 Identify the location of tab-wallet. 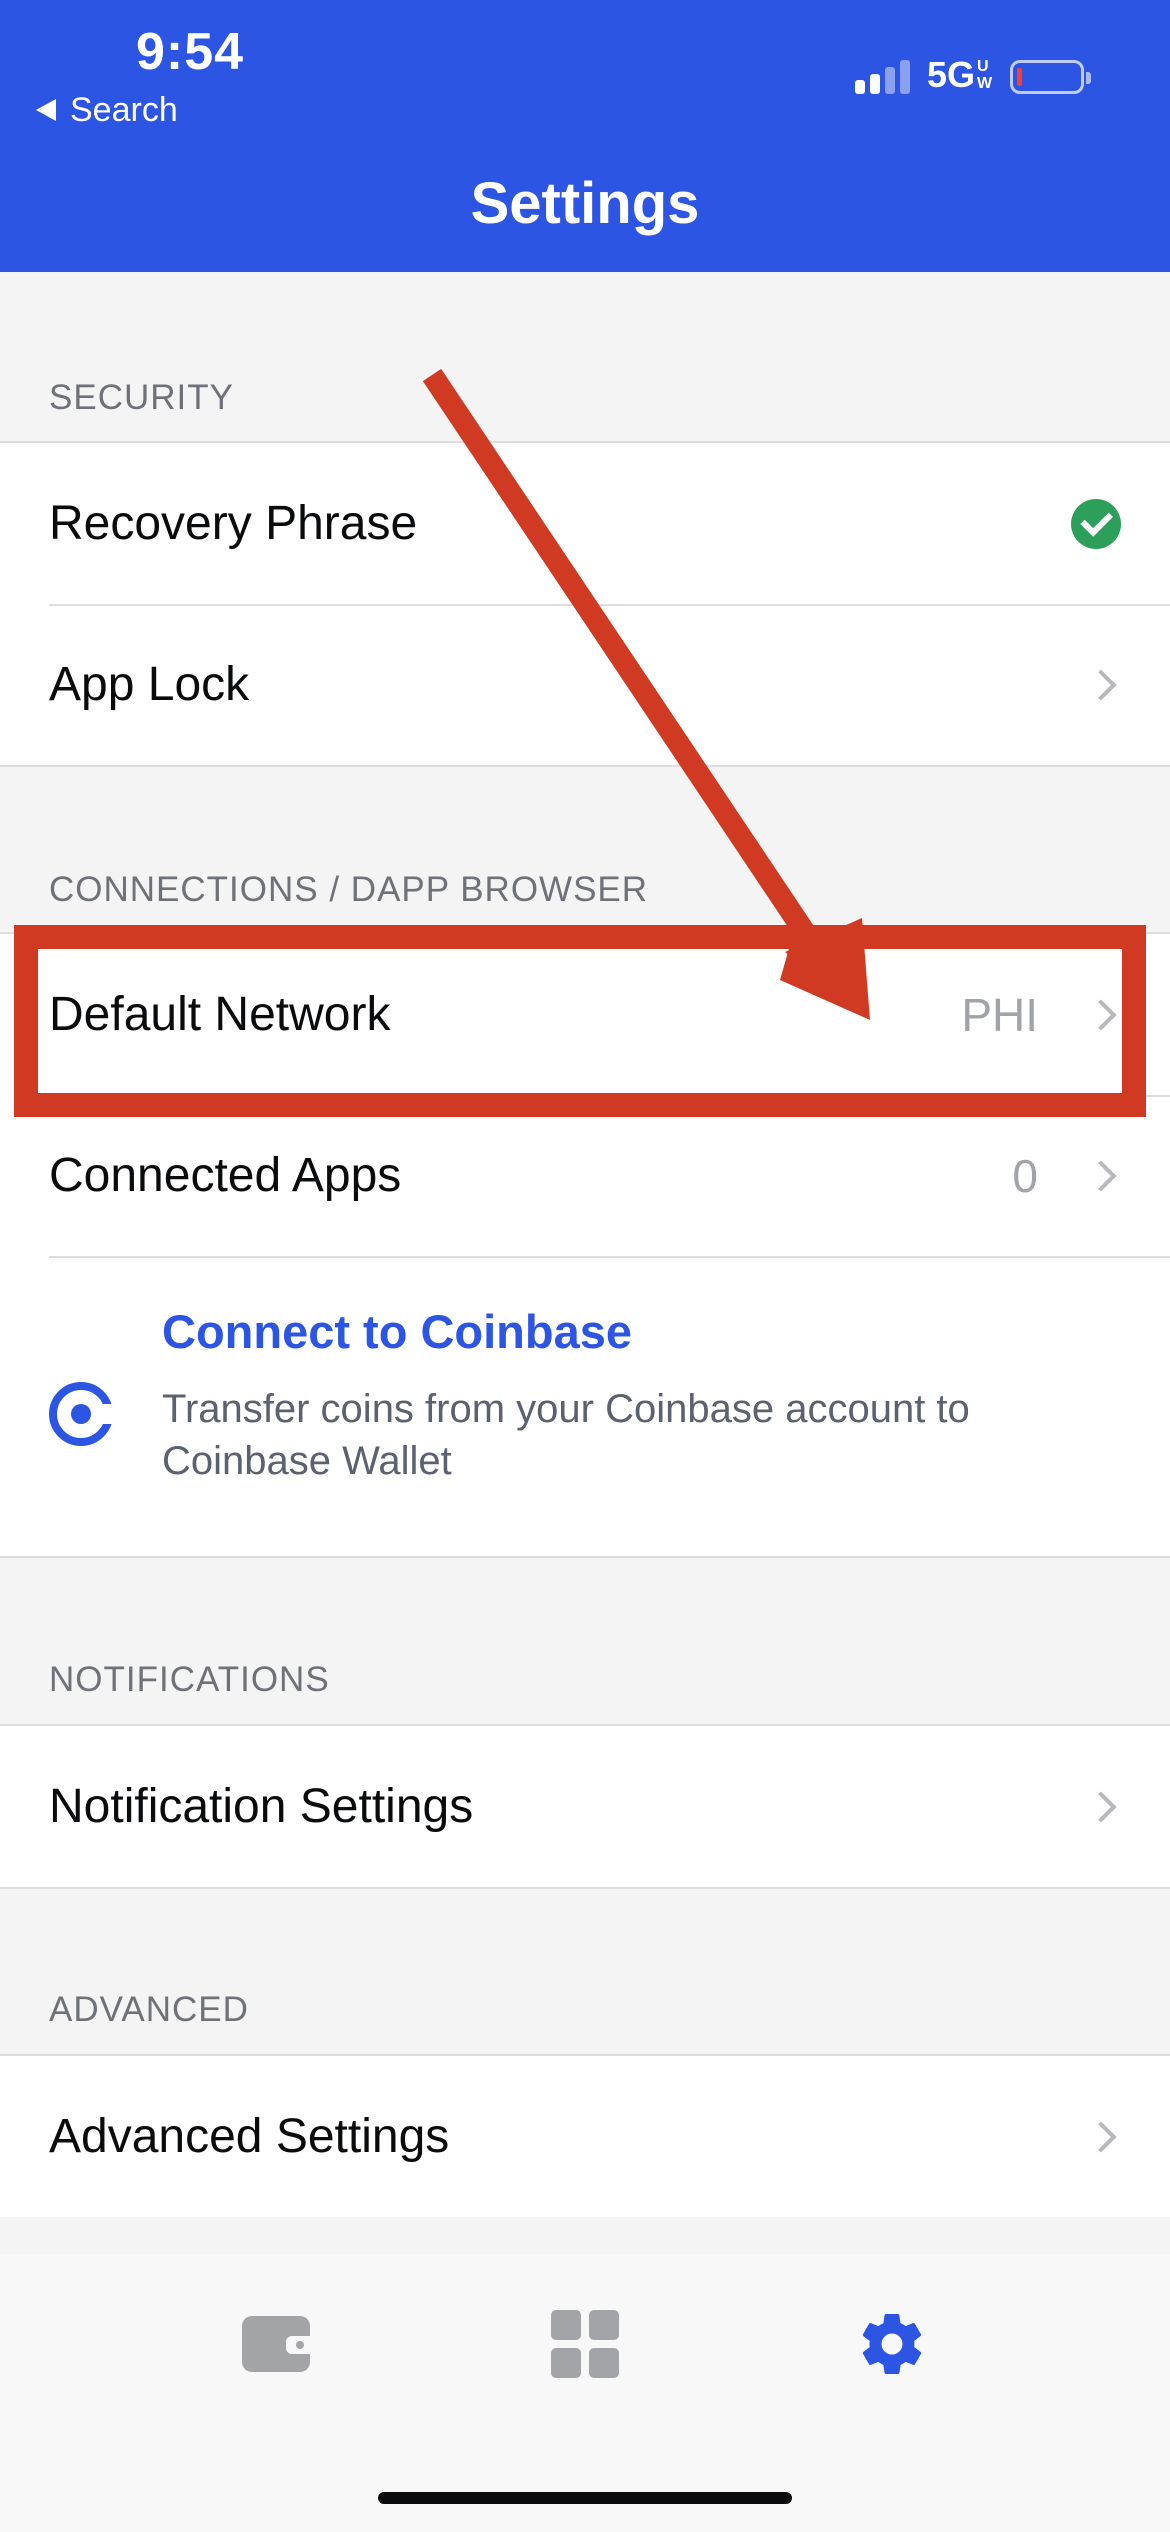
(276, 2344).